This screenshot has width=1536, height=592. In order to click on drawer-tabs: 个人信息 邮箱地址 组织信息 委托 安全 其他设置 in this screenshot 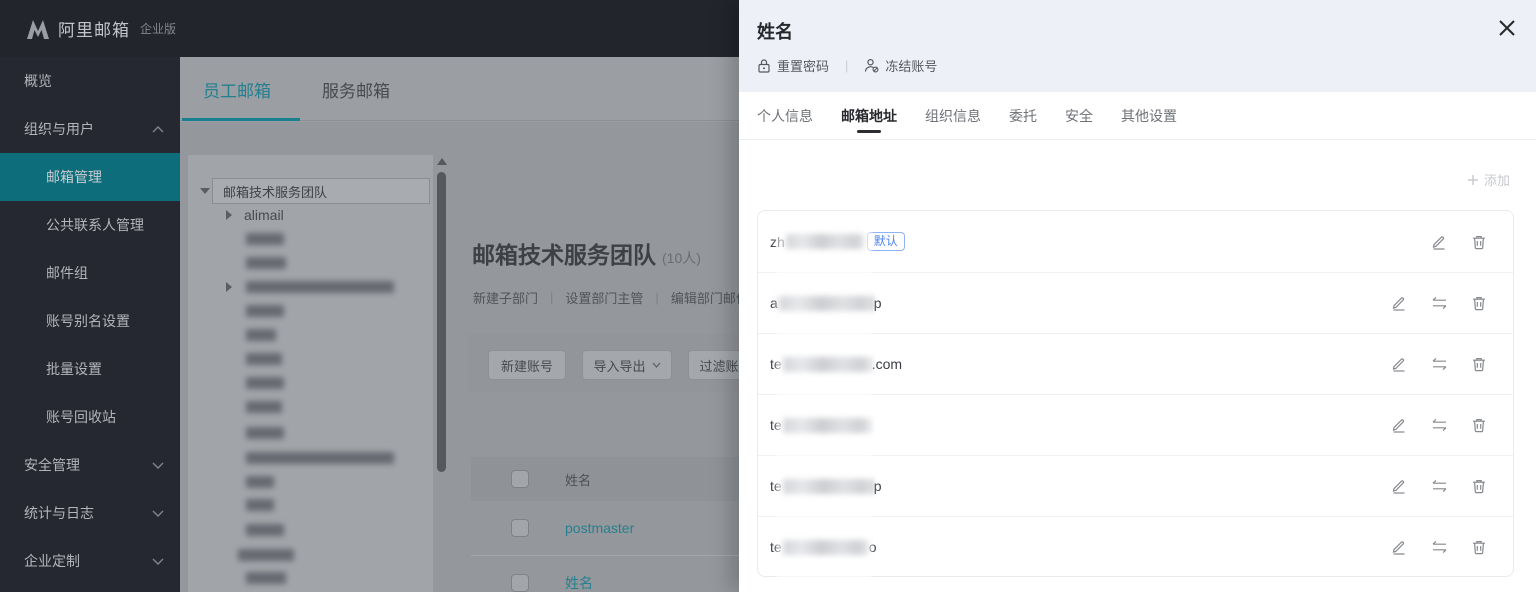, I will do `click(1137, 116)`.